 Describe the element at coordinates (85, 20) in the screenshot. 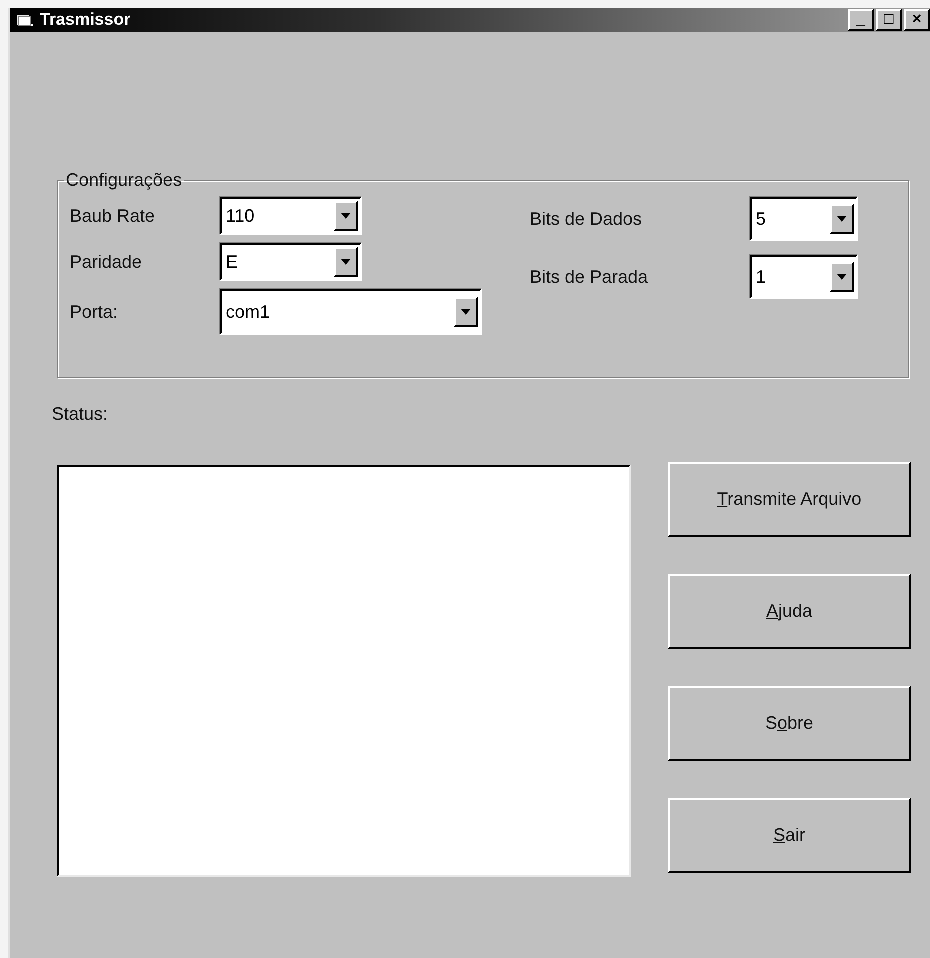

I see `window-title: Trasmissor` at that location.